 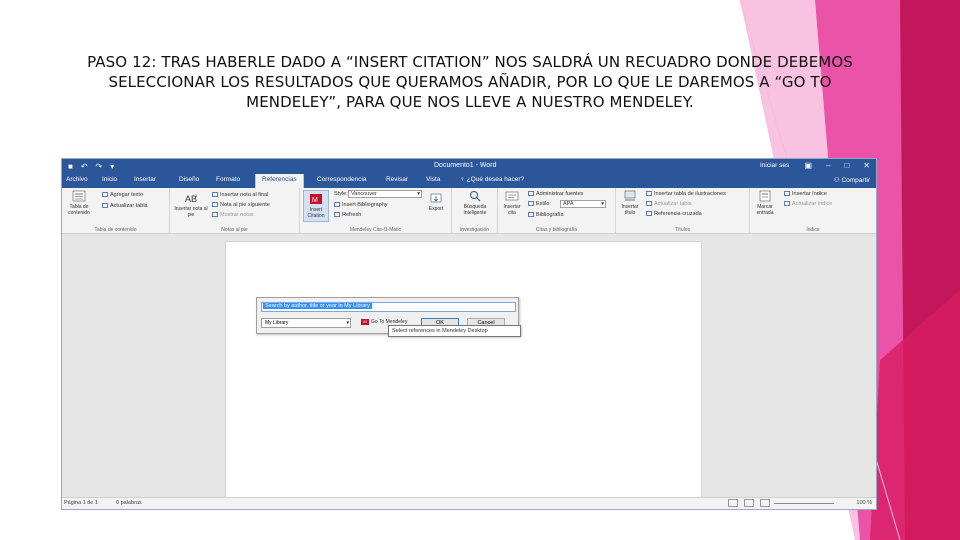 What do you see at coordinates (70, 166) in the screenshot?
I see `save-icon: ■` at bounding box center [70, 166].